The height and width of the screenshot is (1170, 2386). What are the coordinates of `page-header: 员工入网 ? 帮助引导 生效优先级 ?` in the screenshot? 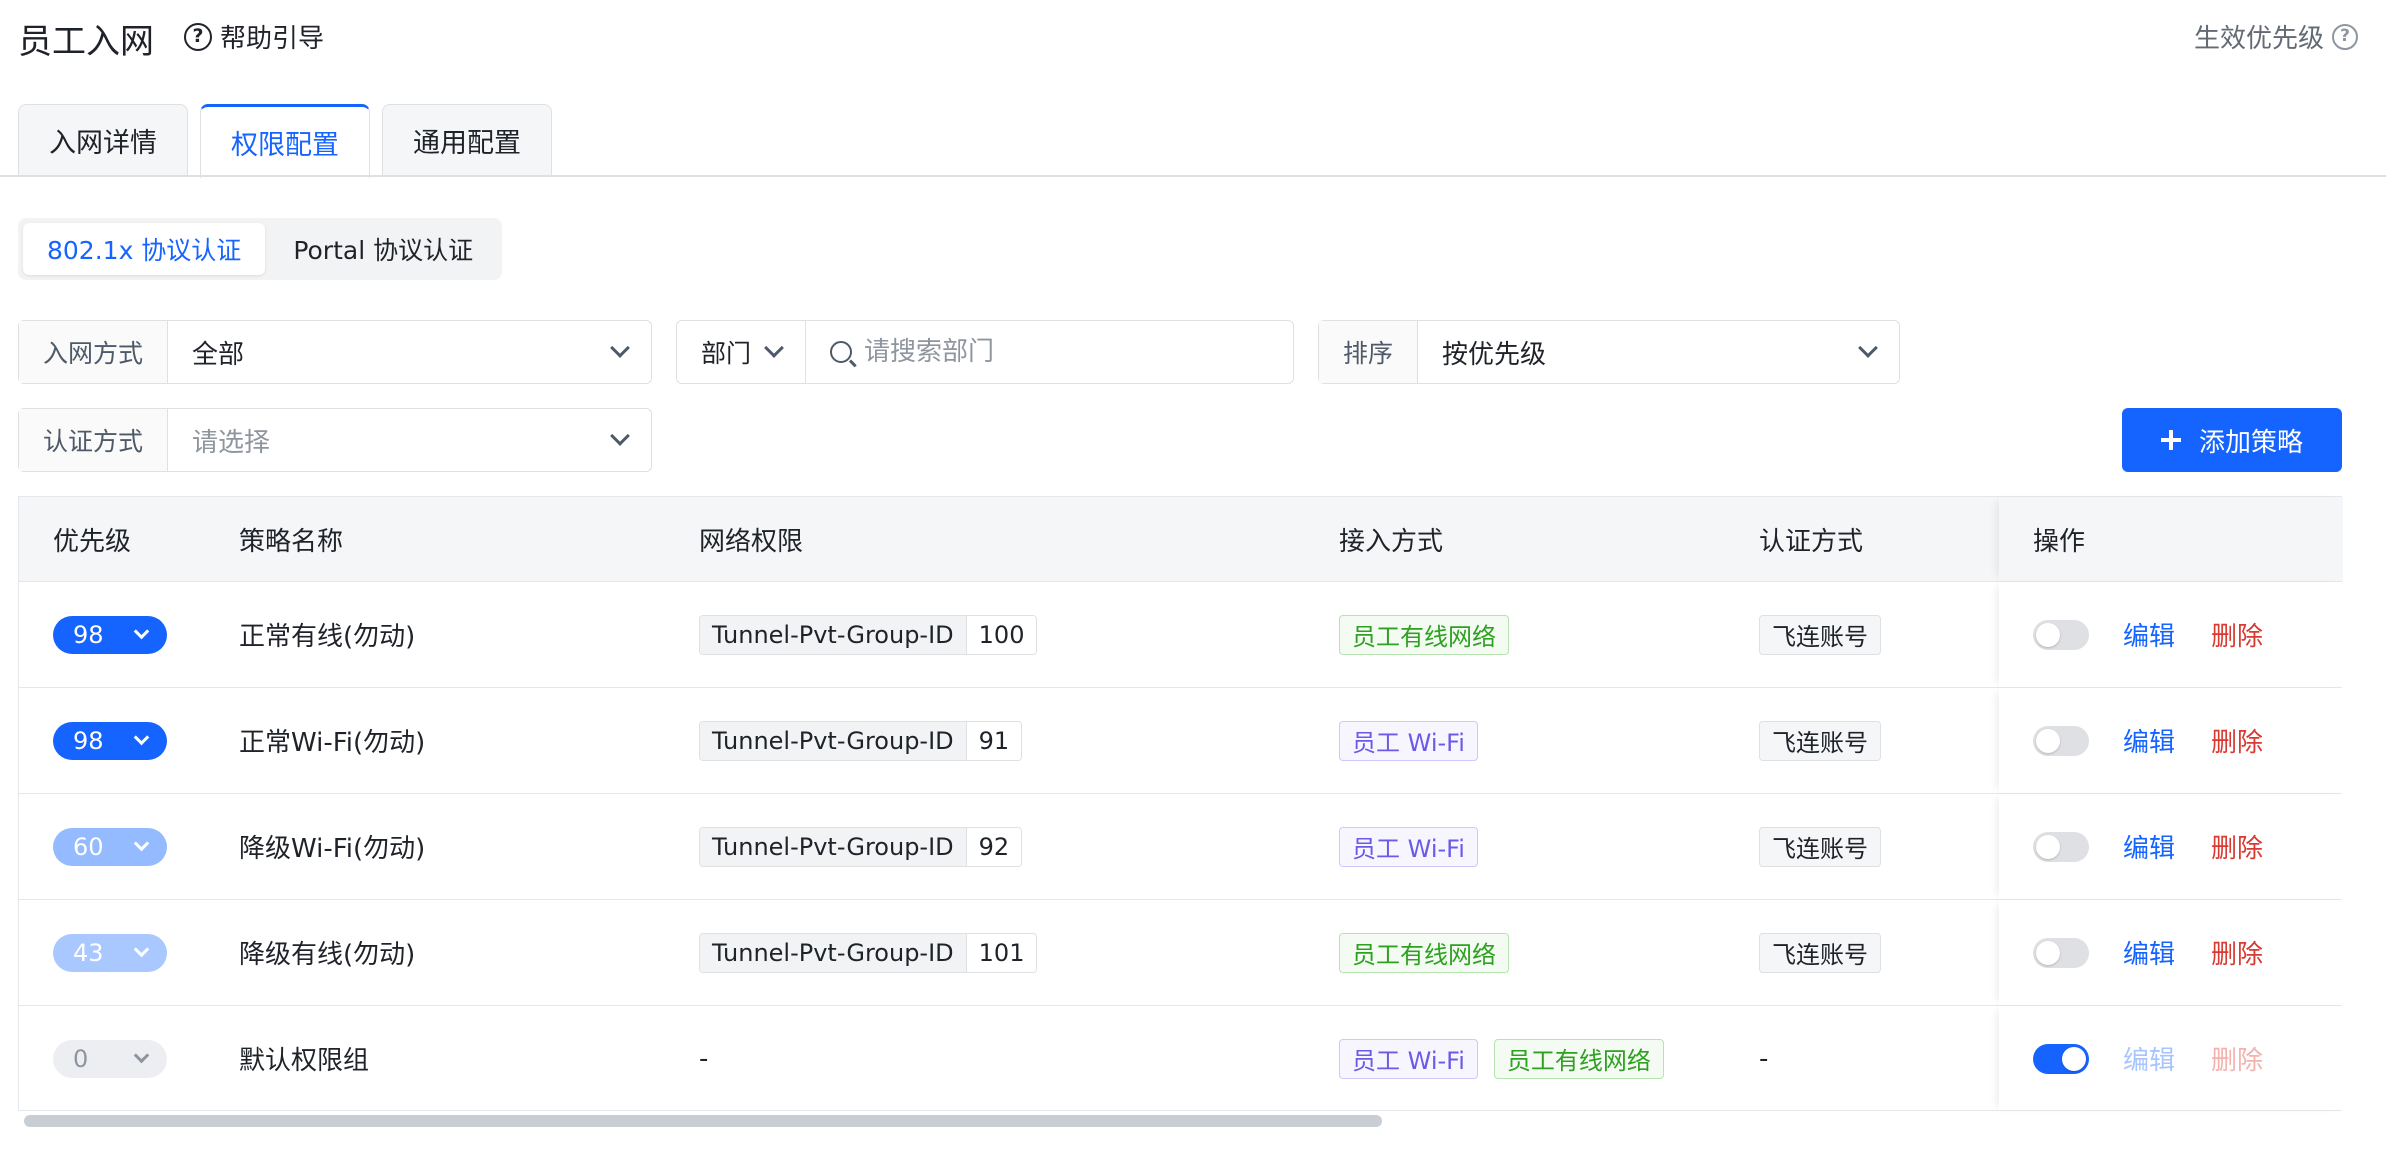 It's located at (1188, 36).